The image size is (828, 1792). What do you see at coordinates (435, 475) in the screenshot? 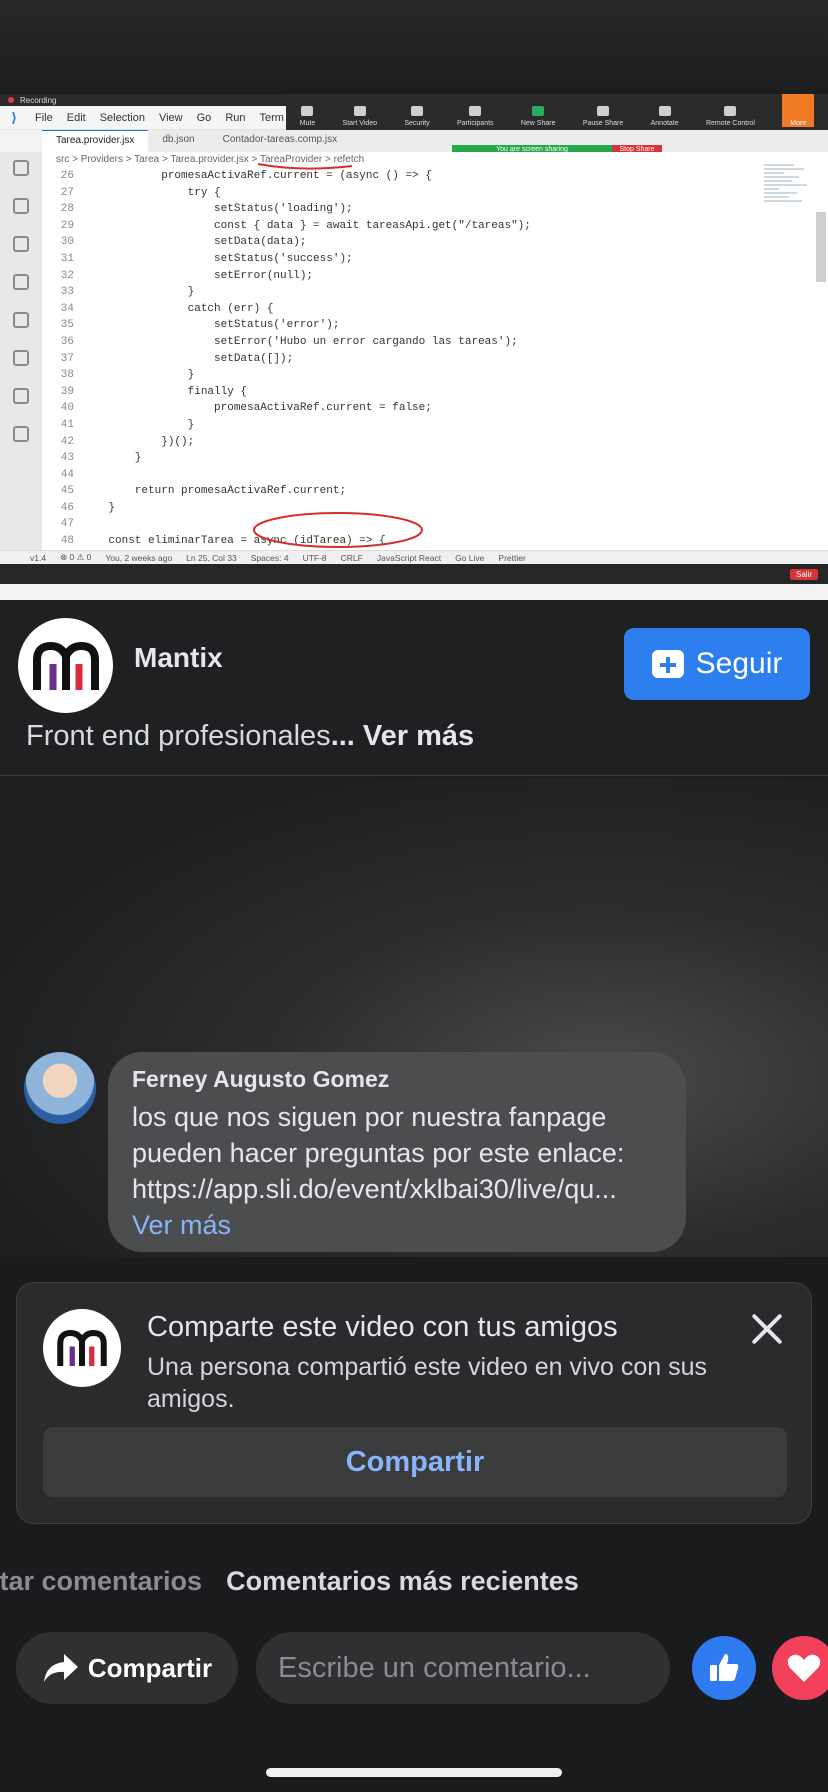
I see `code-line: 44` at bounding box center [435, 475].